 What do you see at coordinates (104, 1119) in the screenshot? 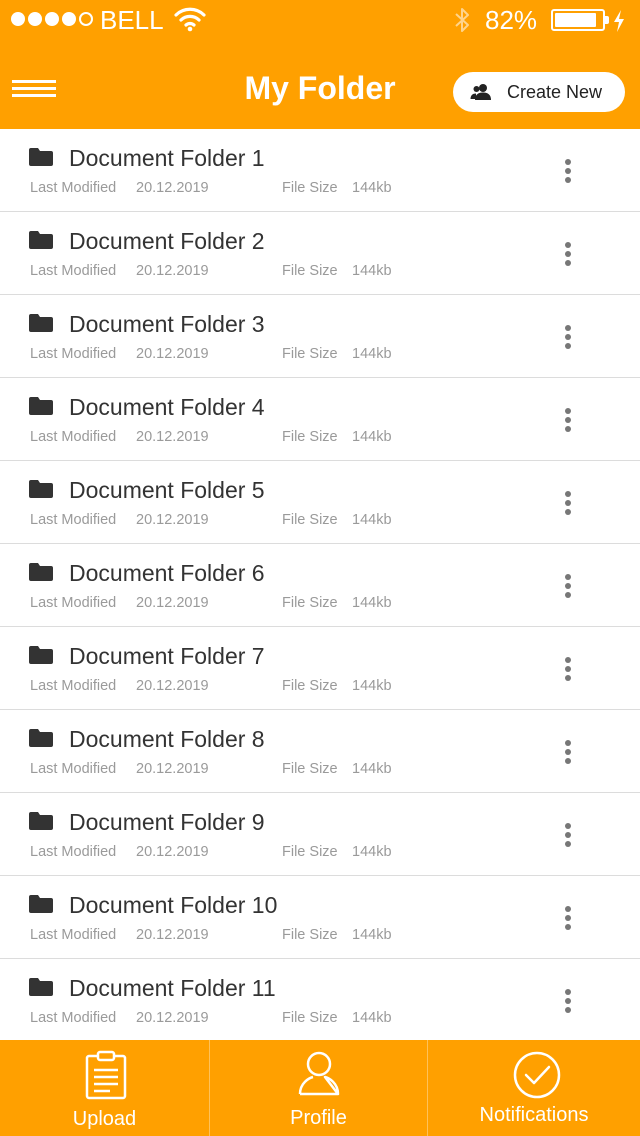
I see `tab-upload-label: Upload` at bounding box center [104, 1119].